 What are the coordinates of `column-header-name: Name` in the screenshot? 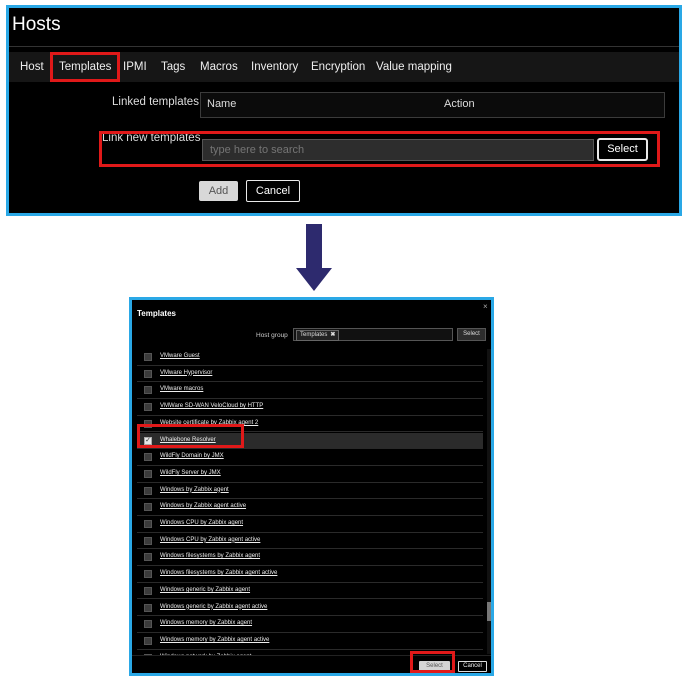 It's located at (222, 104).